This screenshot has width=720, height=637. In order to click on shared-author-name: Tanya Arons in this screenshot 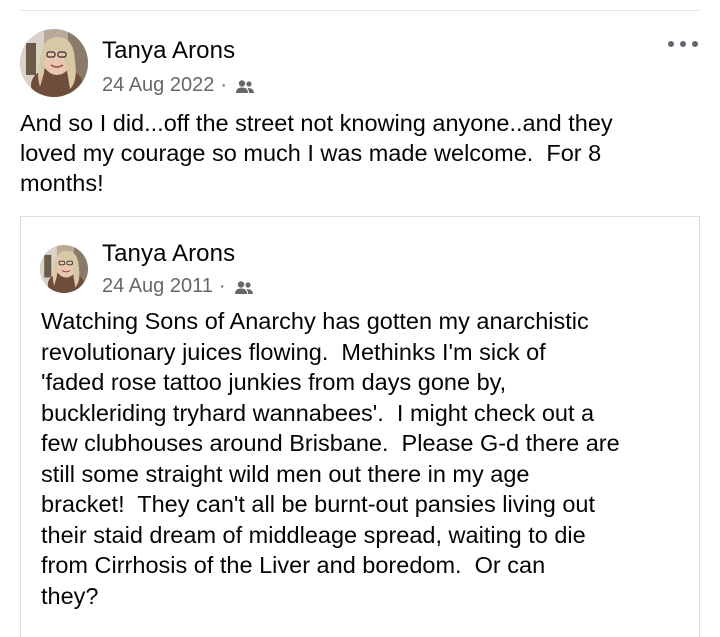, I will do `click(168, 254)`.